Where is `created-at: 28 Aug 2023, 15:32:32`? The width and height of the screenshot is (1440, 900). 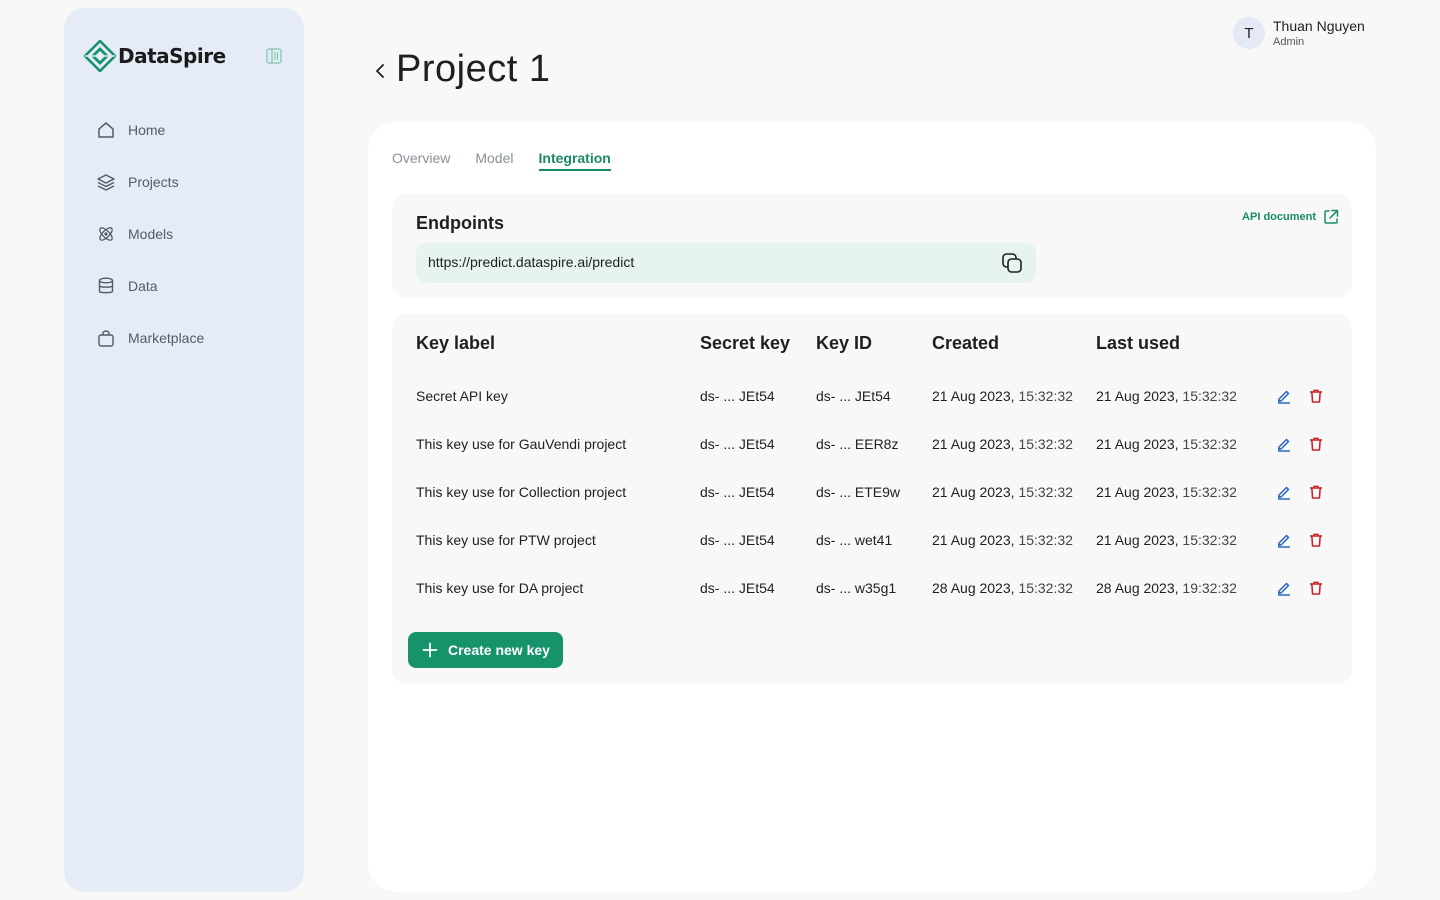
created-at: 28 Aug 2023, 15:32:32 is located at coordinates (1002, 588).